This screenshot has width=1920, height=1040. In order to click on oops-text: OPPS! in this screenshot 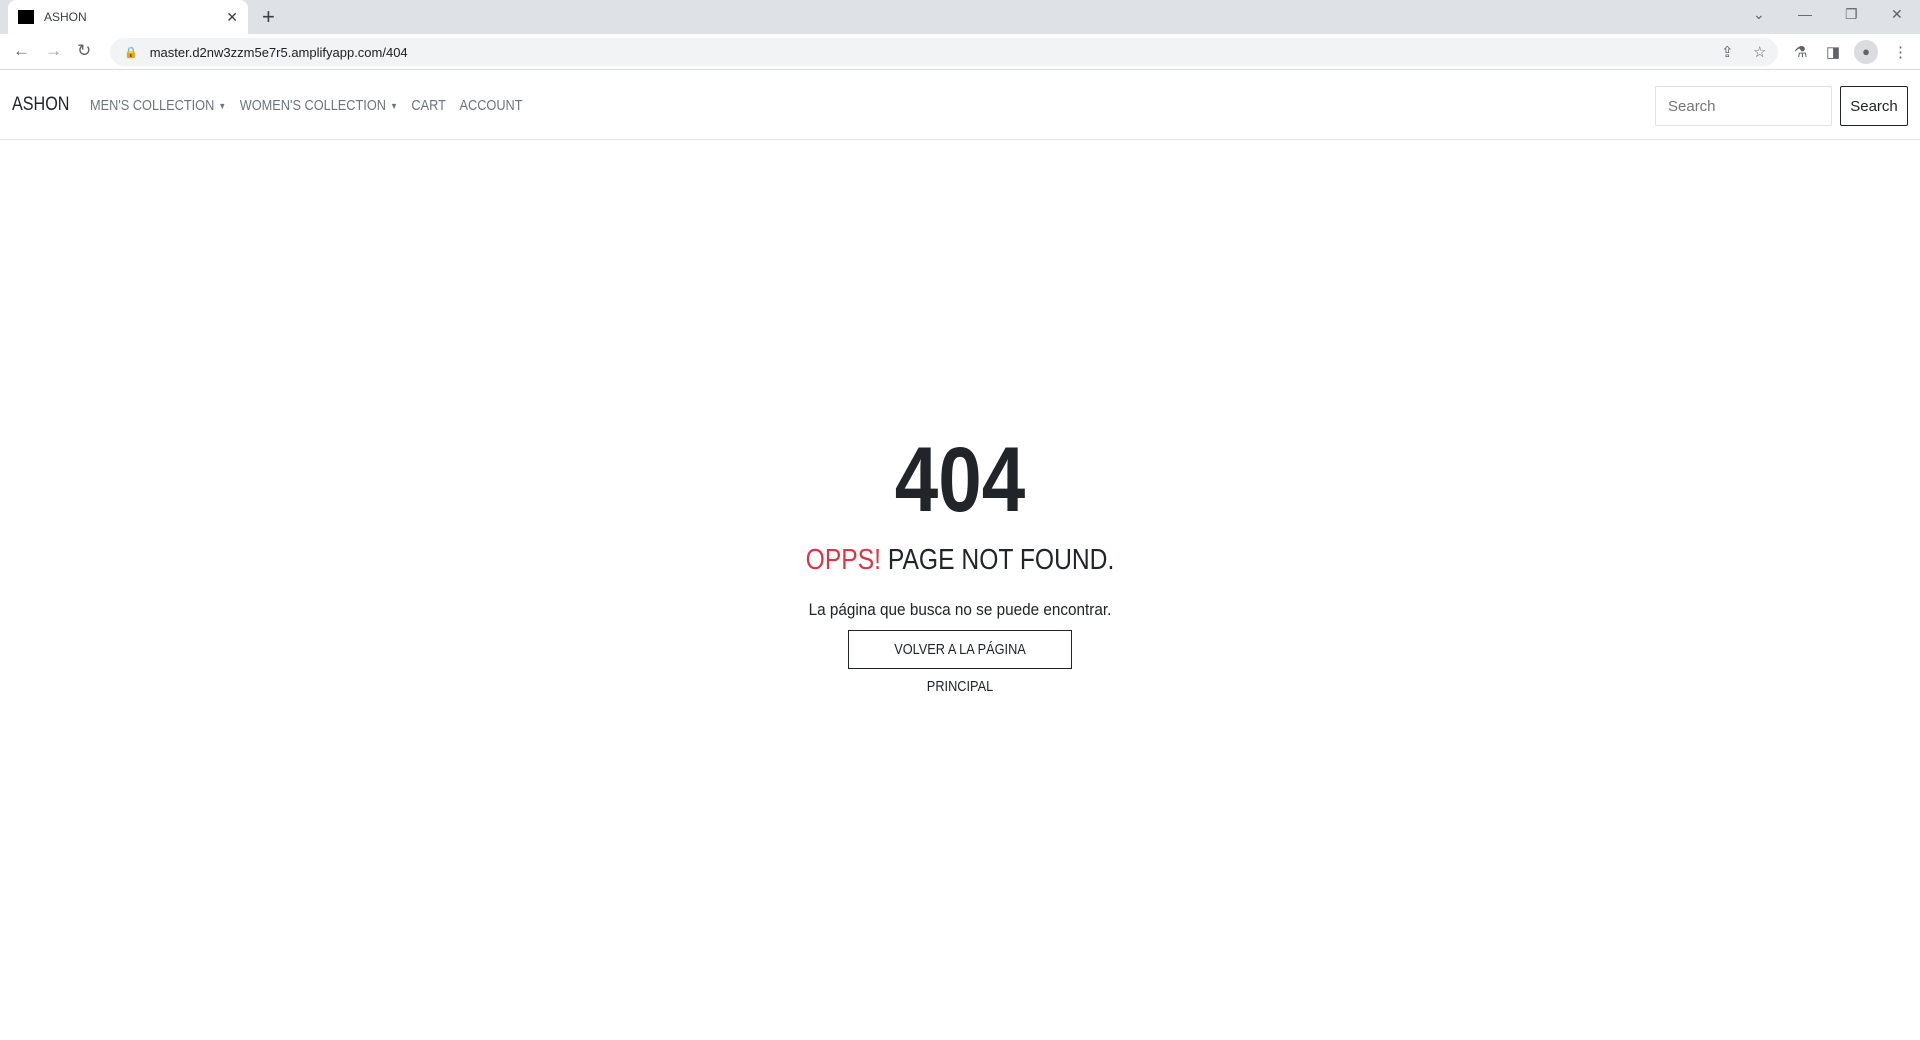, I will do `click(843, 560)`.